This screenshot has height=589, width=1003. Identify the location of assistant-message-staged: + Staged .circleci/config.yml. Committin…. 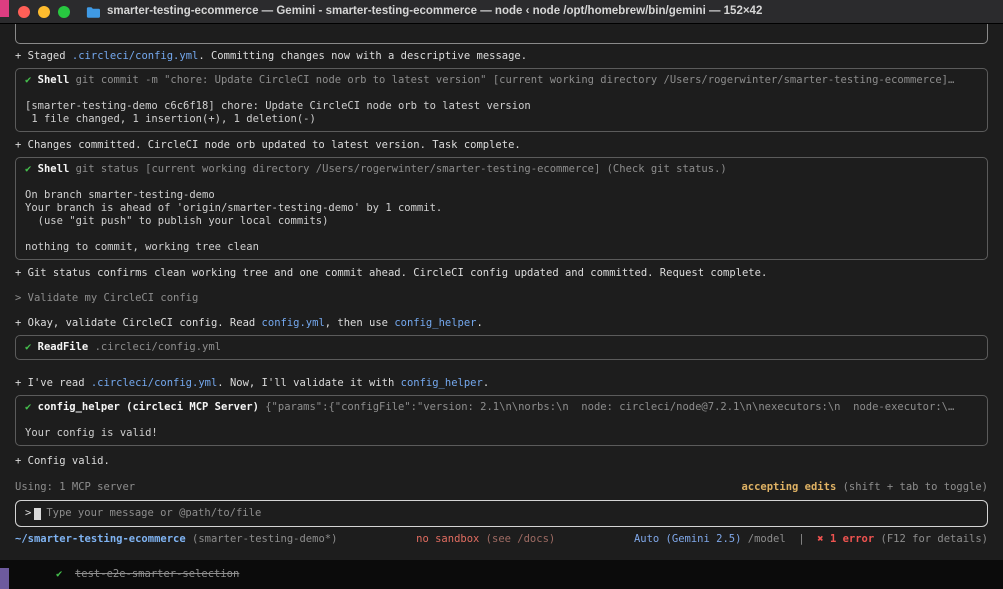
(271, 56).